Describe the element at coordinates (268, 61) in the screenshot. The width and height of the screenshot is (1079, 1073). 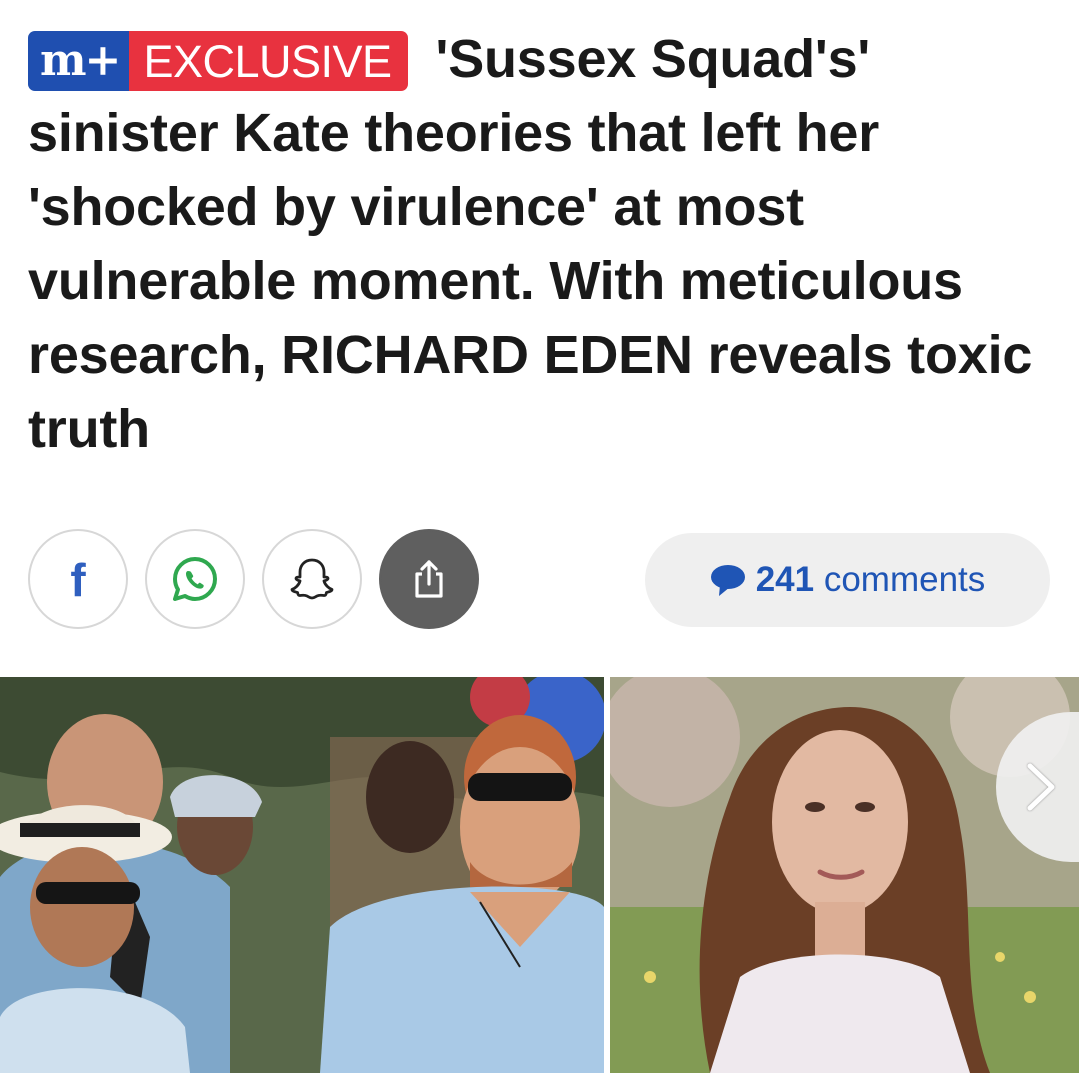
I see `exclusive-label: EXCLUSIVE` at that location.